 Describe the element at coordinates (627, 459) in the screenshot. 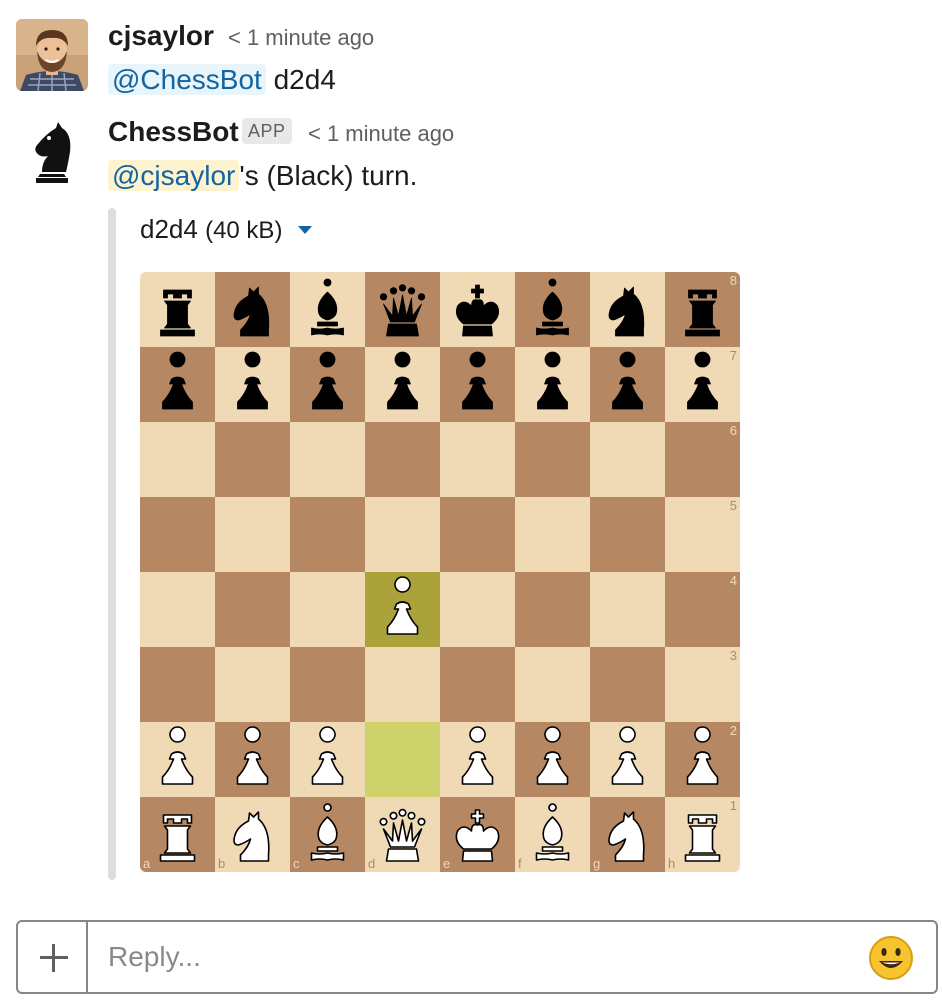

I see `square-g6` at that location.